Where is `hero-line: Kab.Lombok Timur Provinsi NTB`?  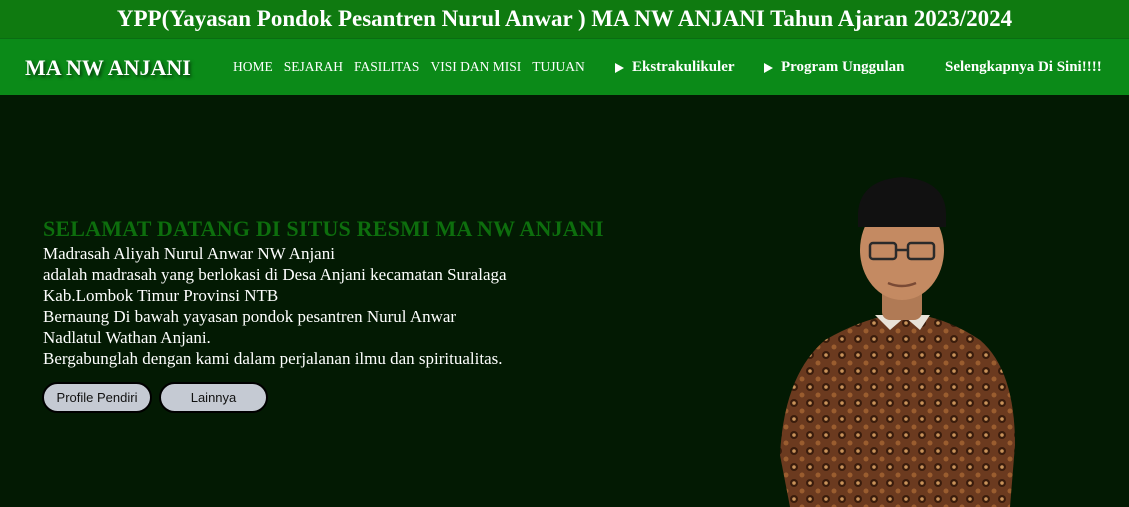 hero-line: Kab.Lombok Timur Provinsi NTB is located at coordinates (161, 295).